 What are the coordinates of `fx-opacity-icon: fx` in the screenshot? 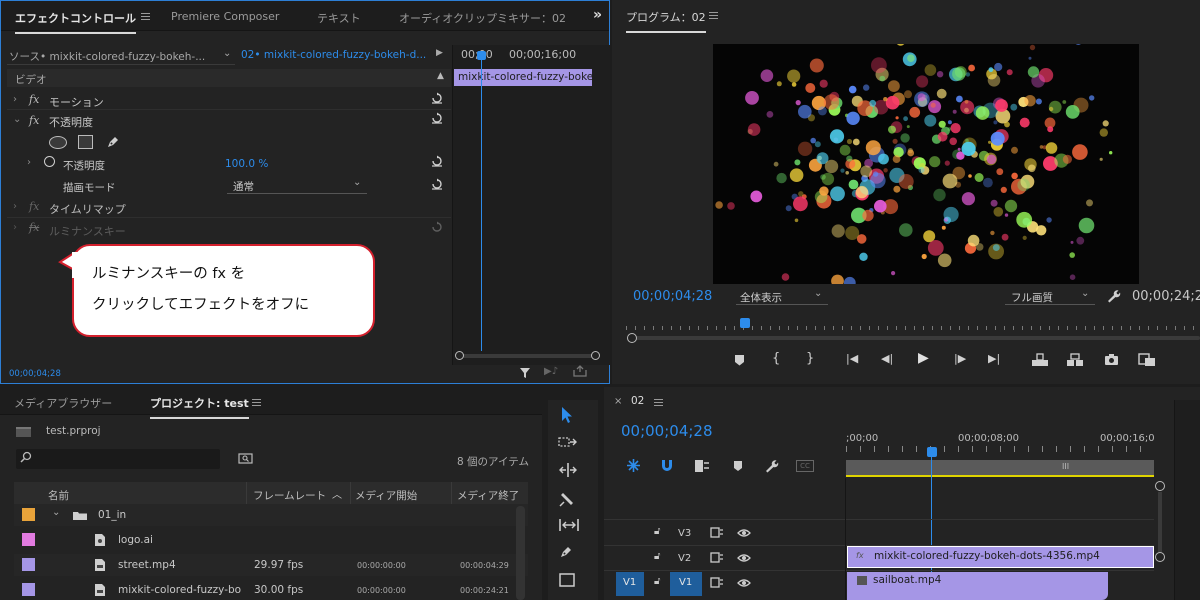 It's located at (34, 120).